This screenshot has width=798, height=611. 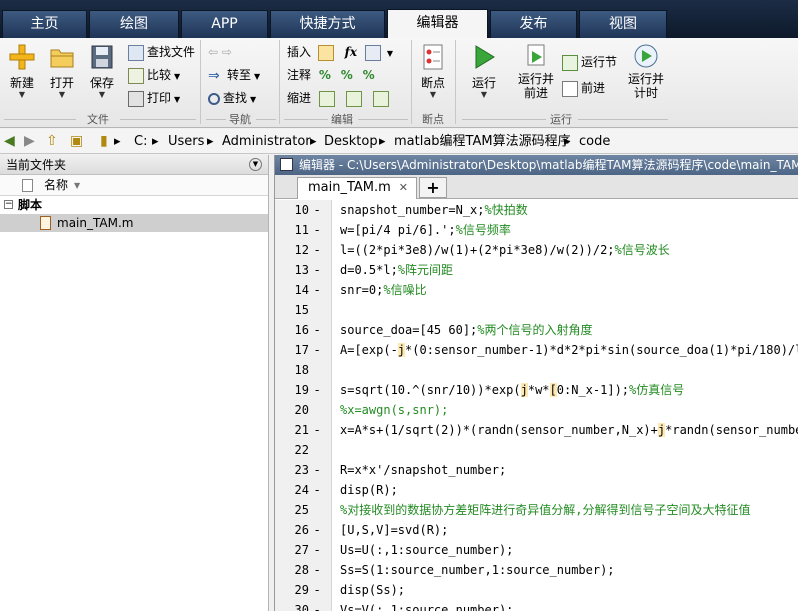 I want to click on back-forward-buttons: ⇦ ⇨, so click(x=220, y=52).